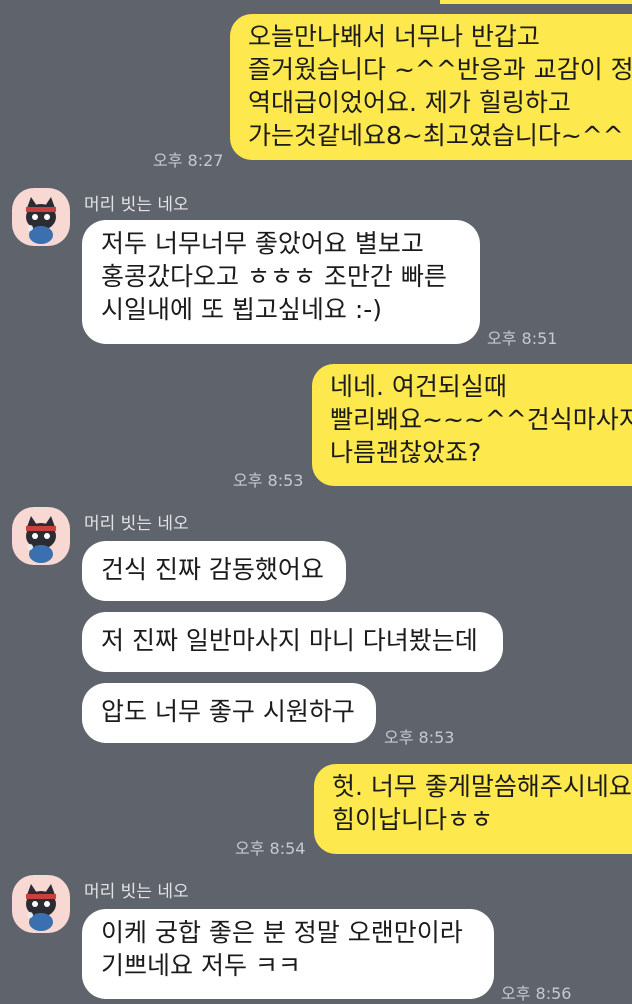 The width and height of the screenshot is (632, 1004). Describe the element at coordinates (270, 848) in the screenshot. I see `message-timestamp: 오후 8:54` at that location.